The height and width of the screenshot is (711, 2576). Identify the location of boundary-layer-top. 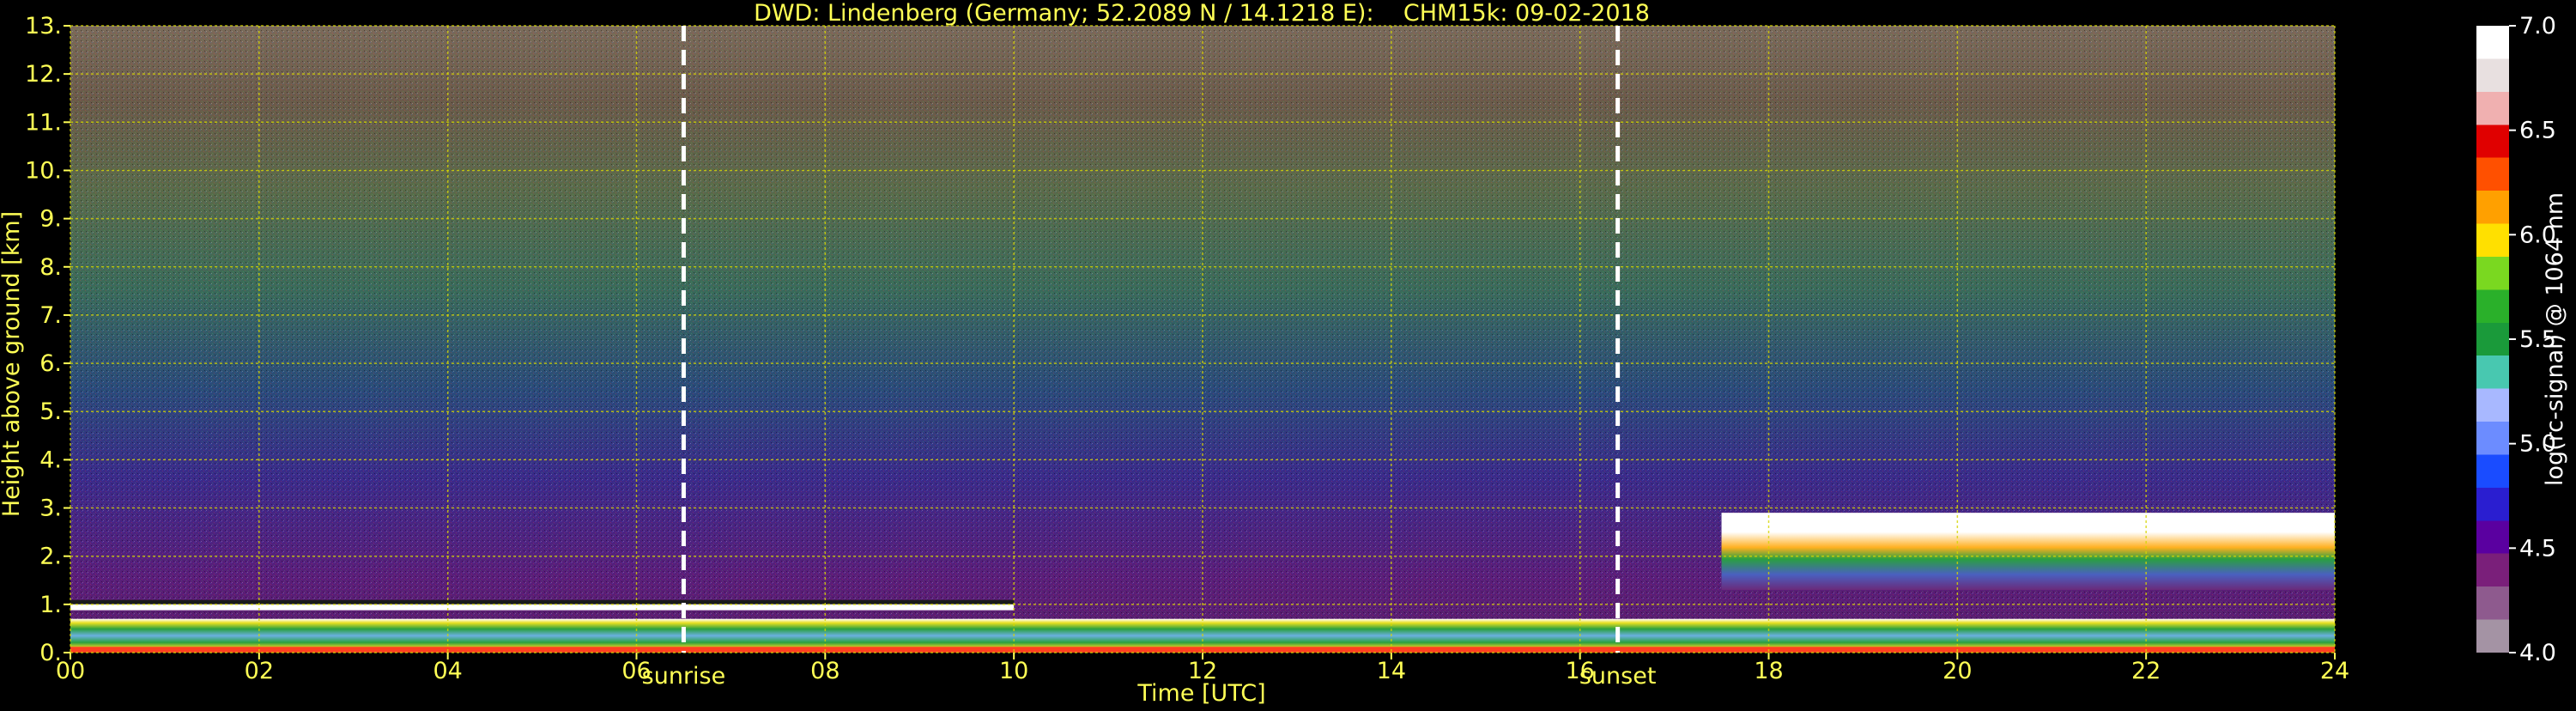
(542, 607).